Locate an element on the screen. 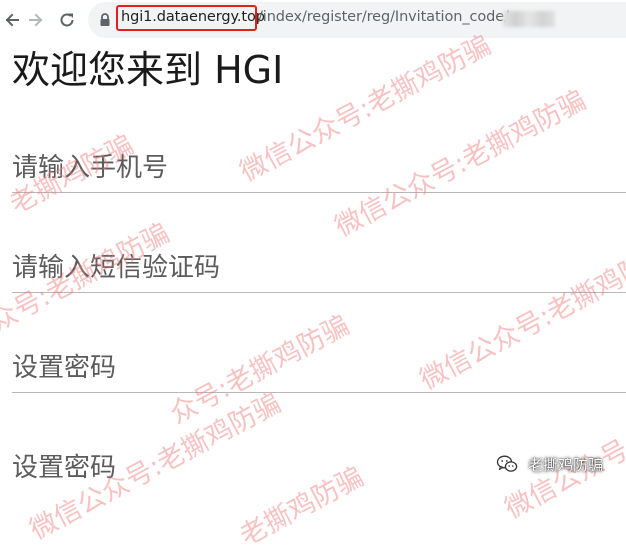 Image resolution: width=626 pixels, height=553 pixels. back-button is located at coordinates (12, 20).